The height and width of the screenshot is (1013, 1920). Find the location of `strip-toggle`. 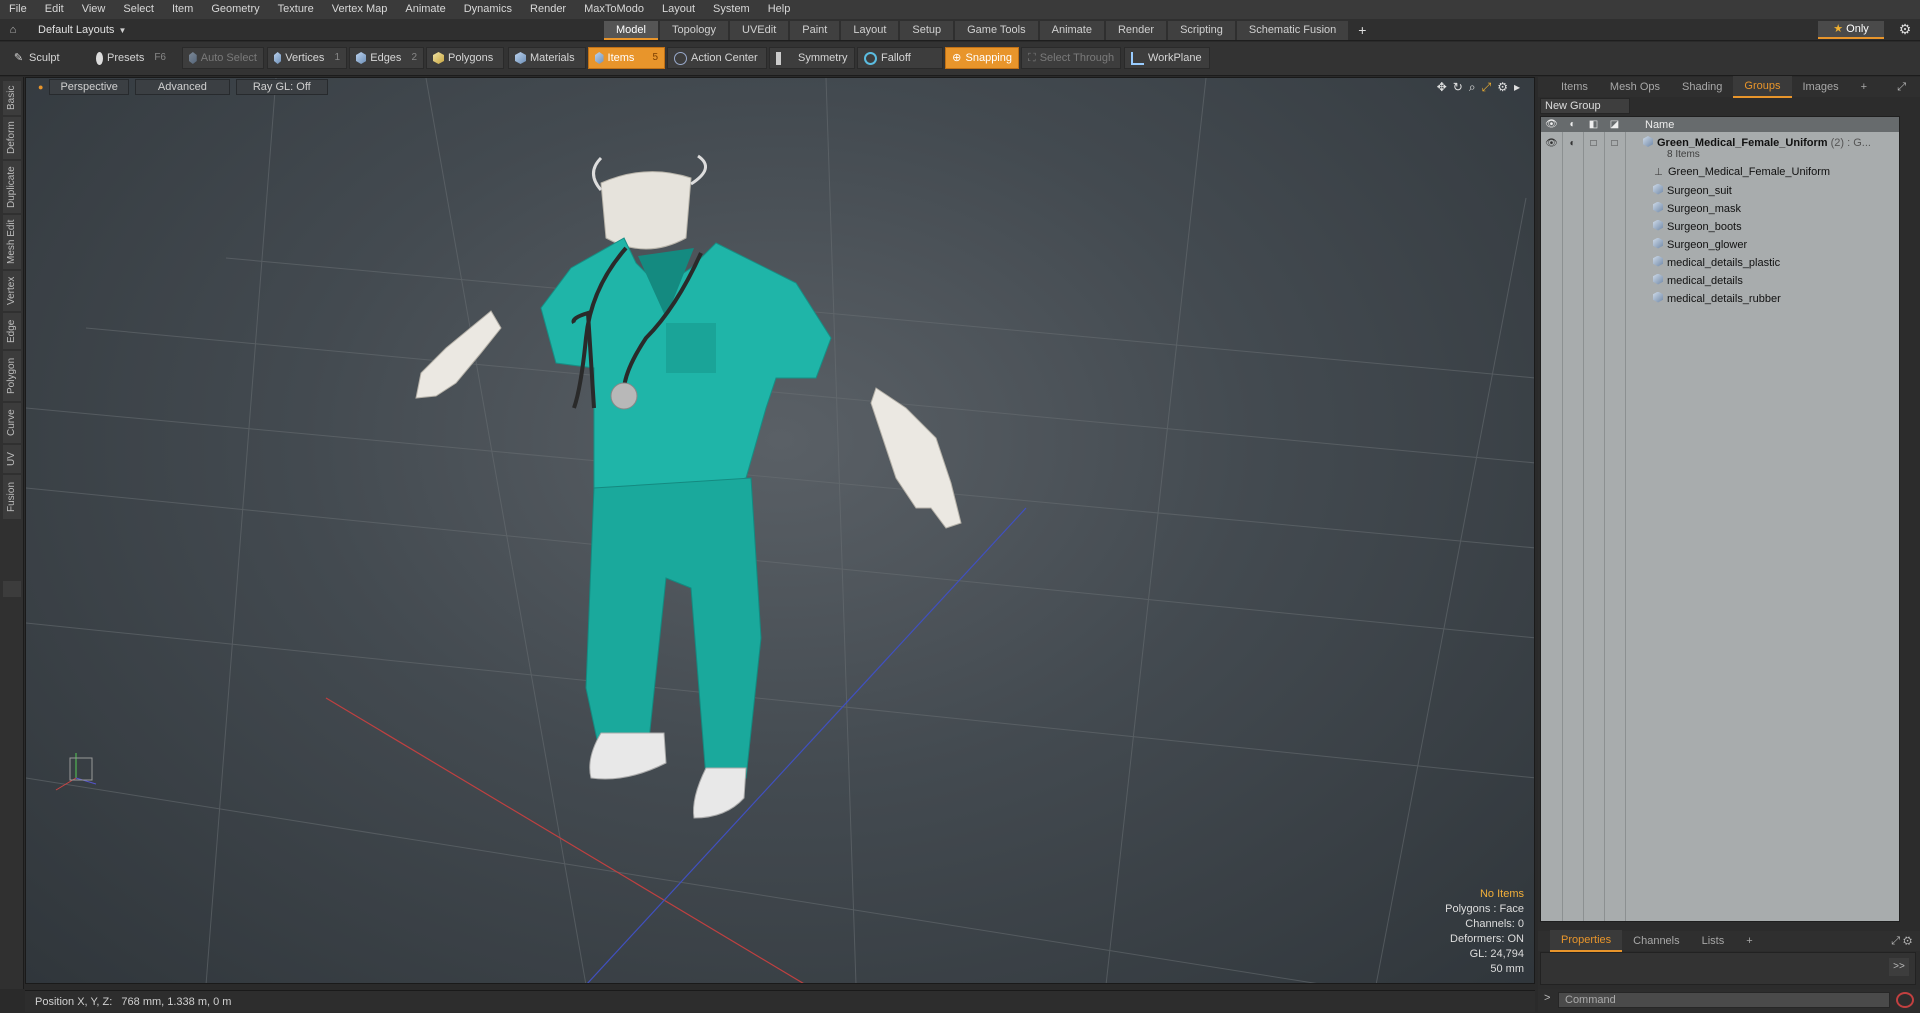

strip-toggle is located at coordinates (12, 589).